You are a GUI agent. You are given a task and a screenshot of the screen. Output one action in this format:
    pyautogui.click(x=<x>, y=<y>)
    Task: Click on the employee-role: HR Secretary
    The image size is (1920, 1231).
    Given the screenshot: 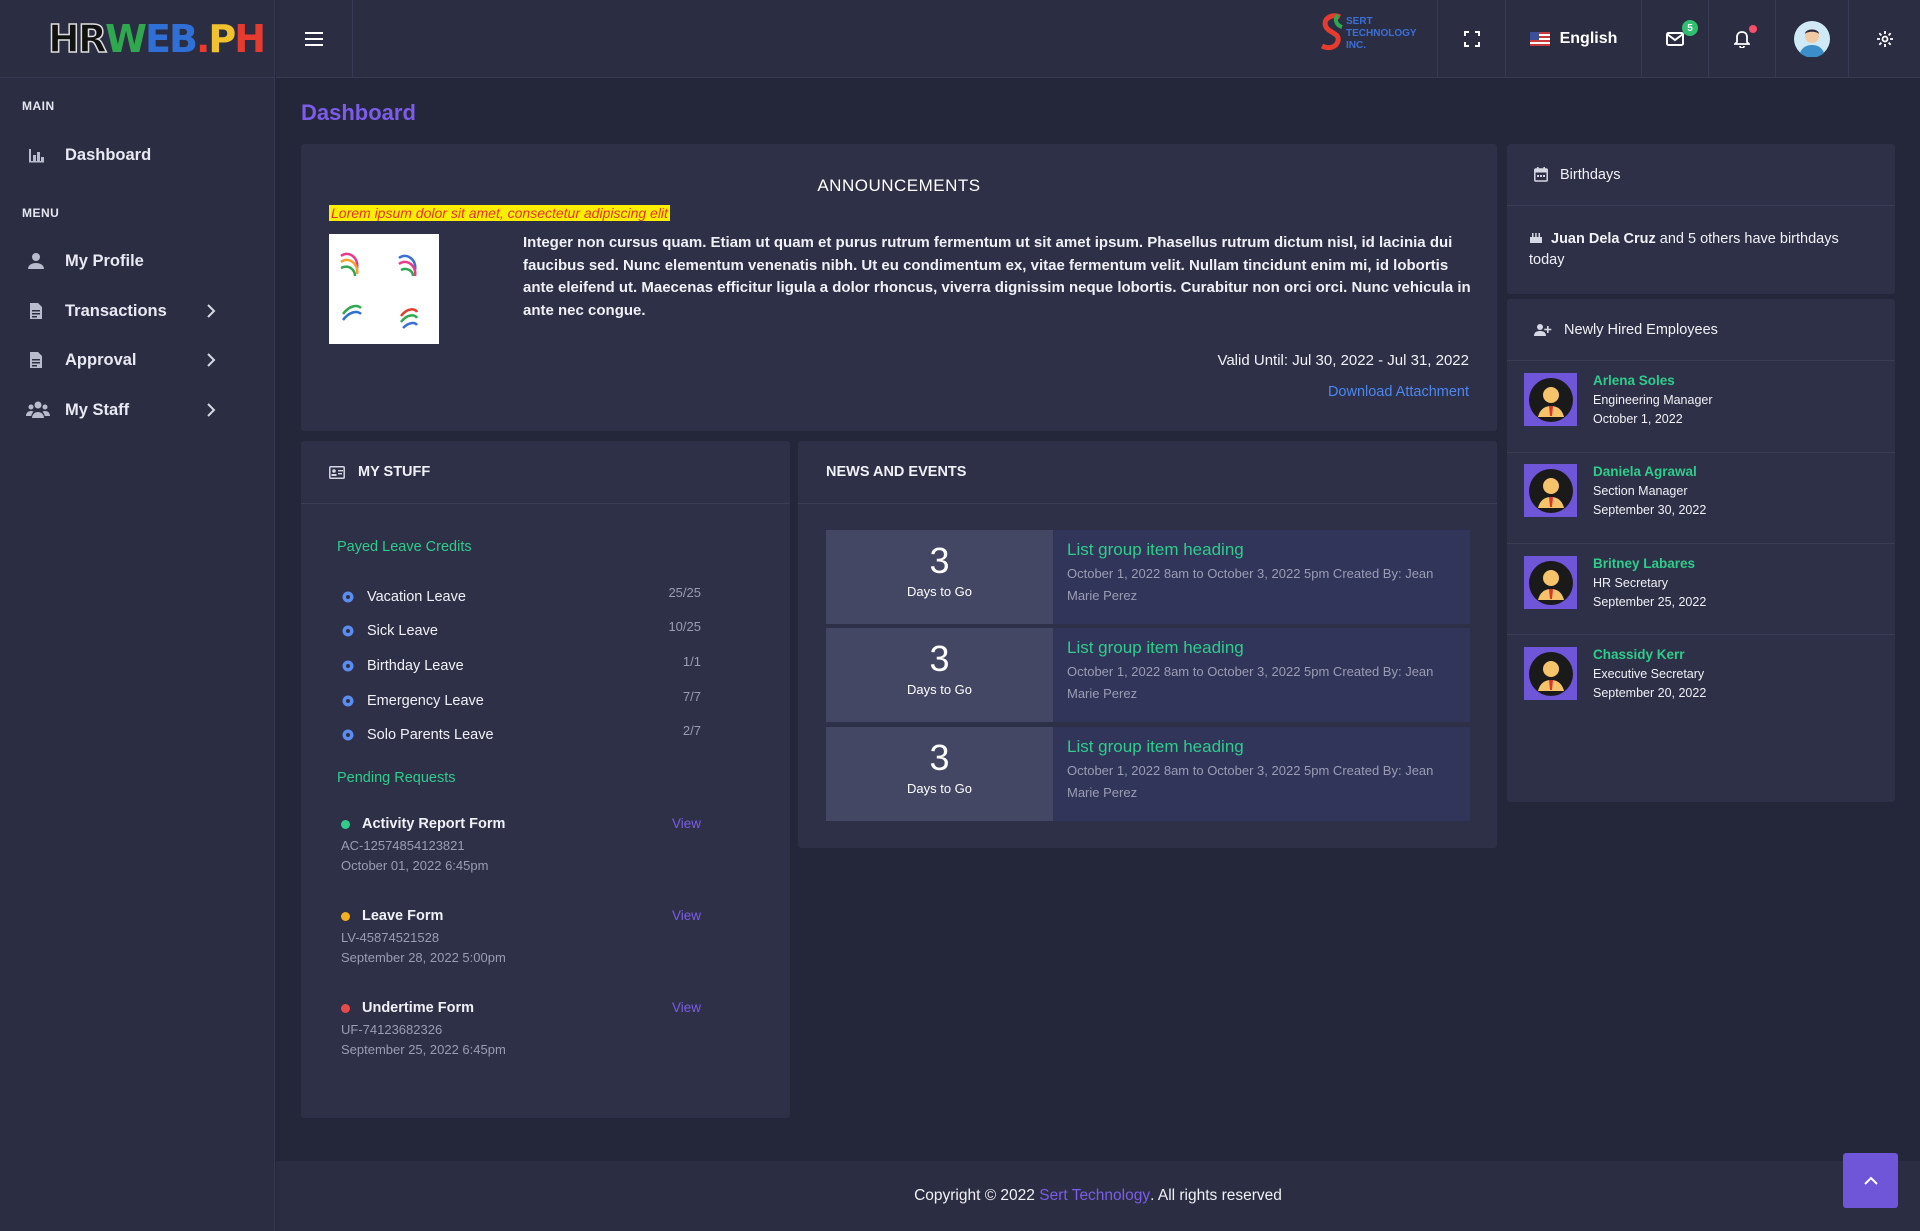 What is the action you would take?
    pyautogui.click(x=1631, y=583)
    